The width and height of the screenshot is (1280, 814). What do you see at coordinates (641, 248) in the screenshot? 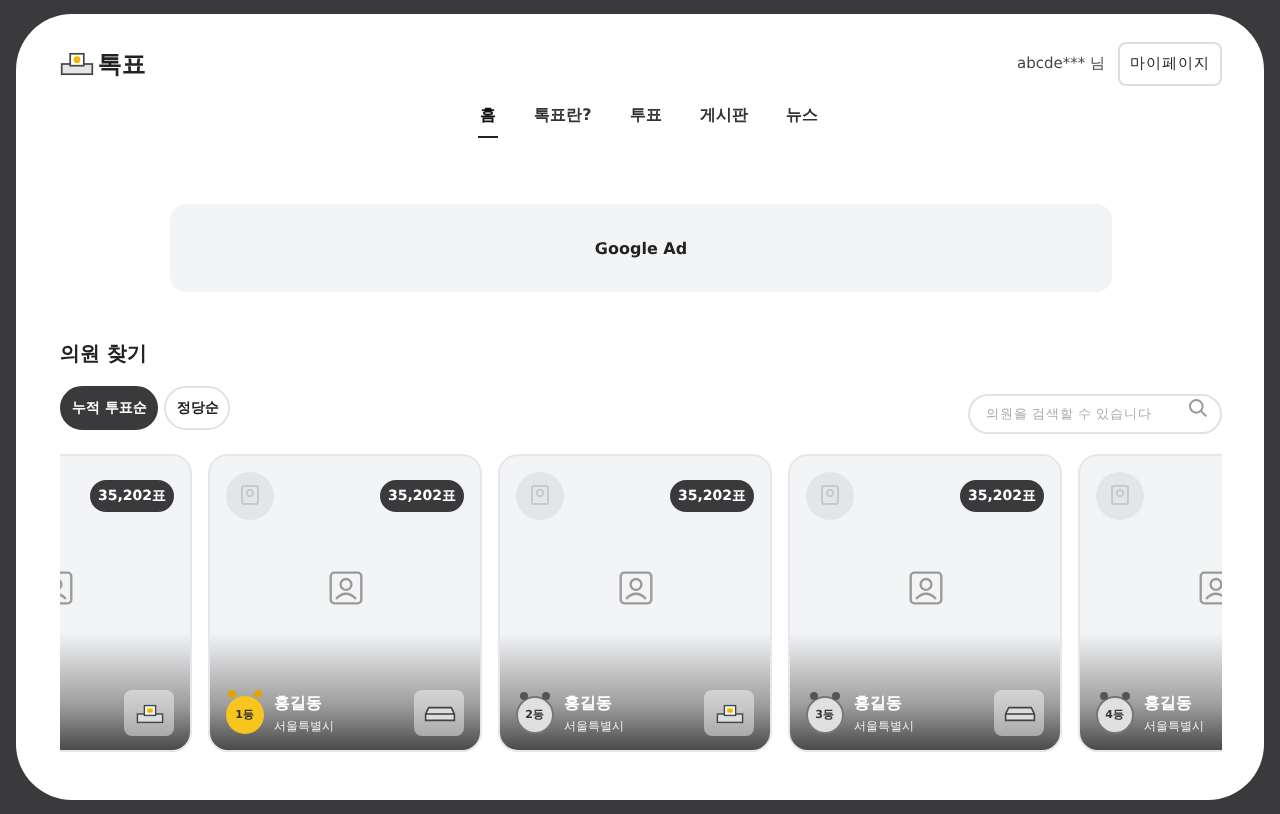
I see `ad-label: Google Ad` at bounding box center [641, 248].